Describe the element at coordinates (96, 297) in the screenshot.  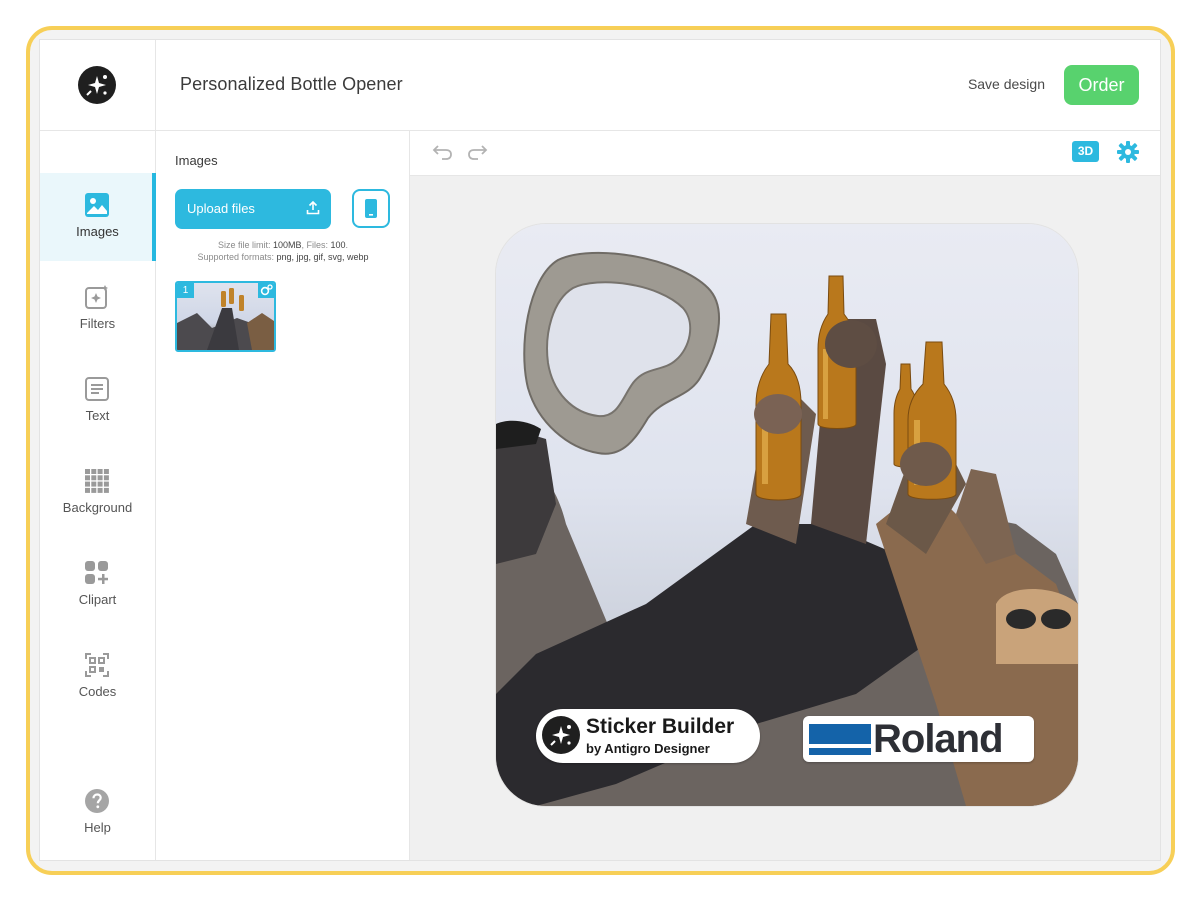
I see `sparkle-icon` at that location.